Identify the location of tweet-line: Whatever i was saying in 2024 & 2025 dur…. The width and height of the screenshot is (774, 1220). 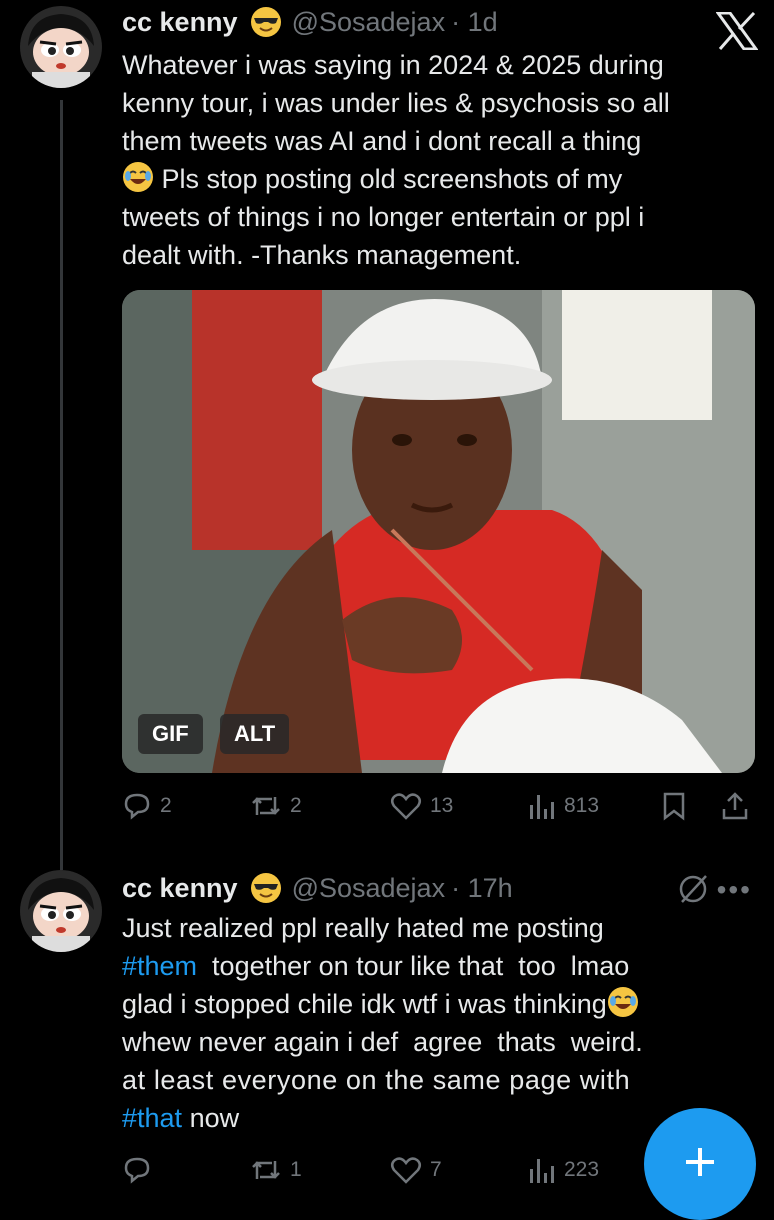
(393, 65).